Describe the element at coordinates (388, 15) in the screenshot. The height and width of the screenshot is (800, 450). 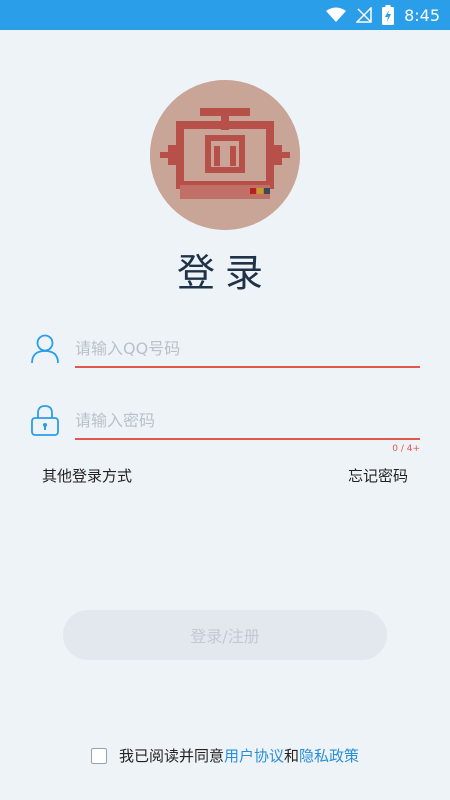
I see `battery-charging-icon` at that location.